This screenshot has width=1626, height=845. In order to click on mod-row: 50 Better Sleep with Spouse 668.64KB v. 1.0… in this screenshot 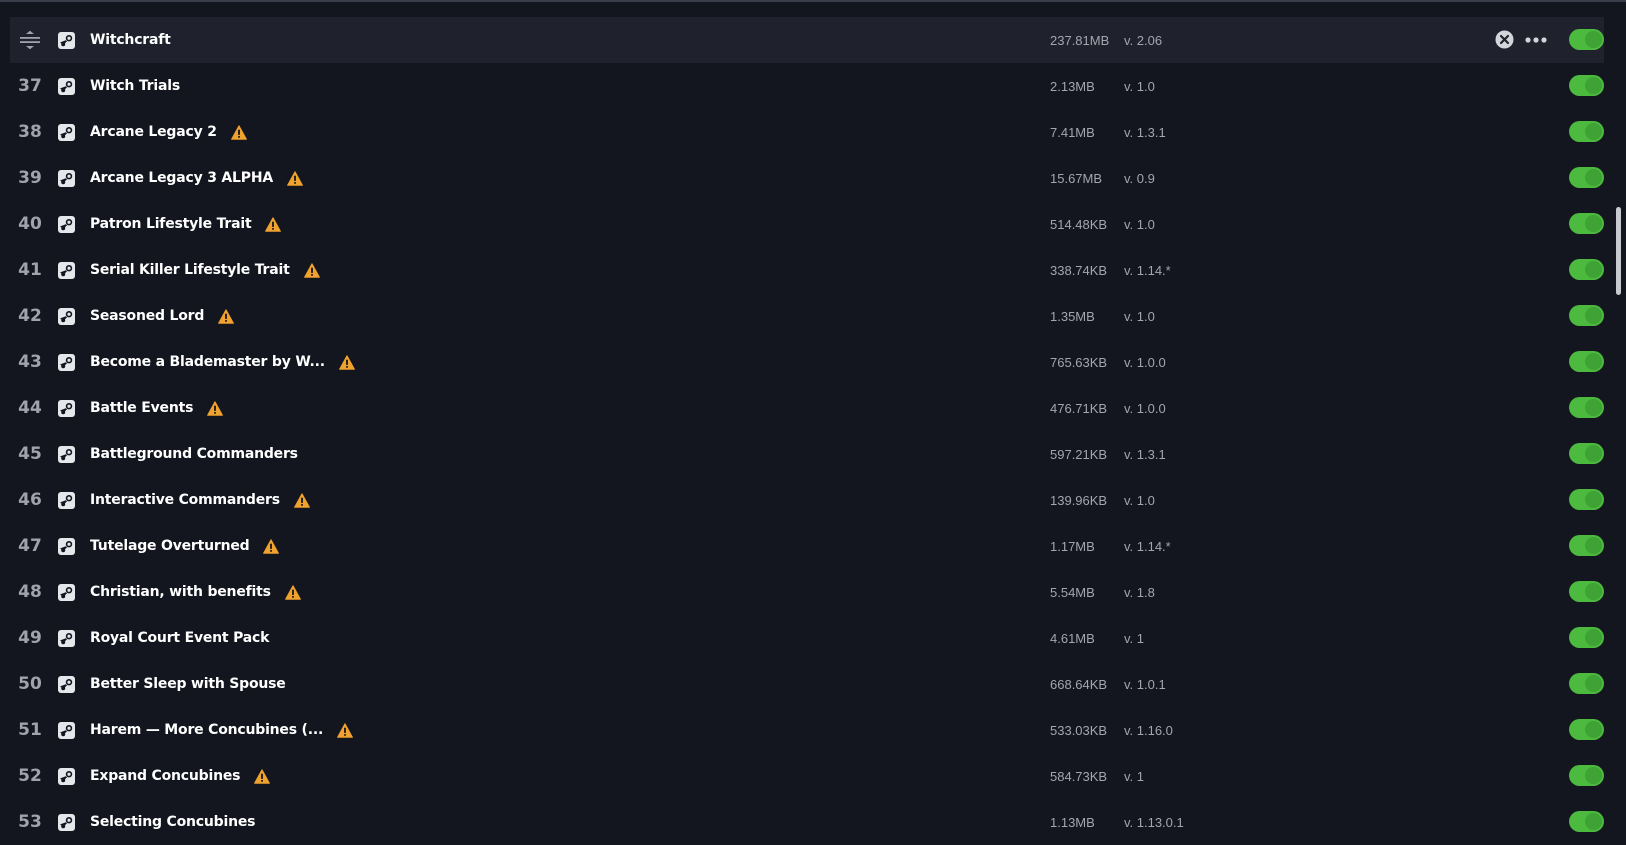, I will do `click(807, 684)`.